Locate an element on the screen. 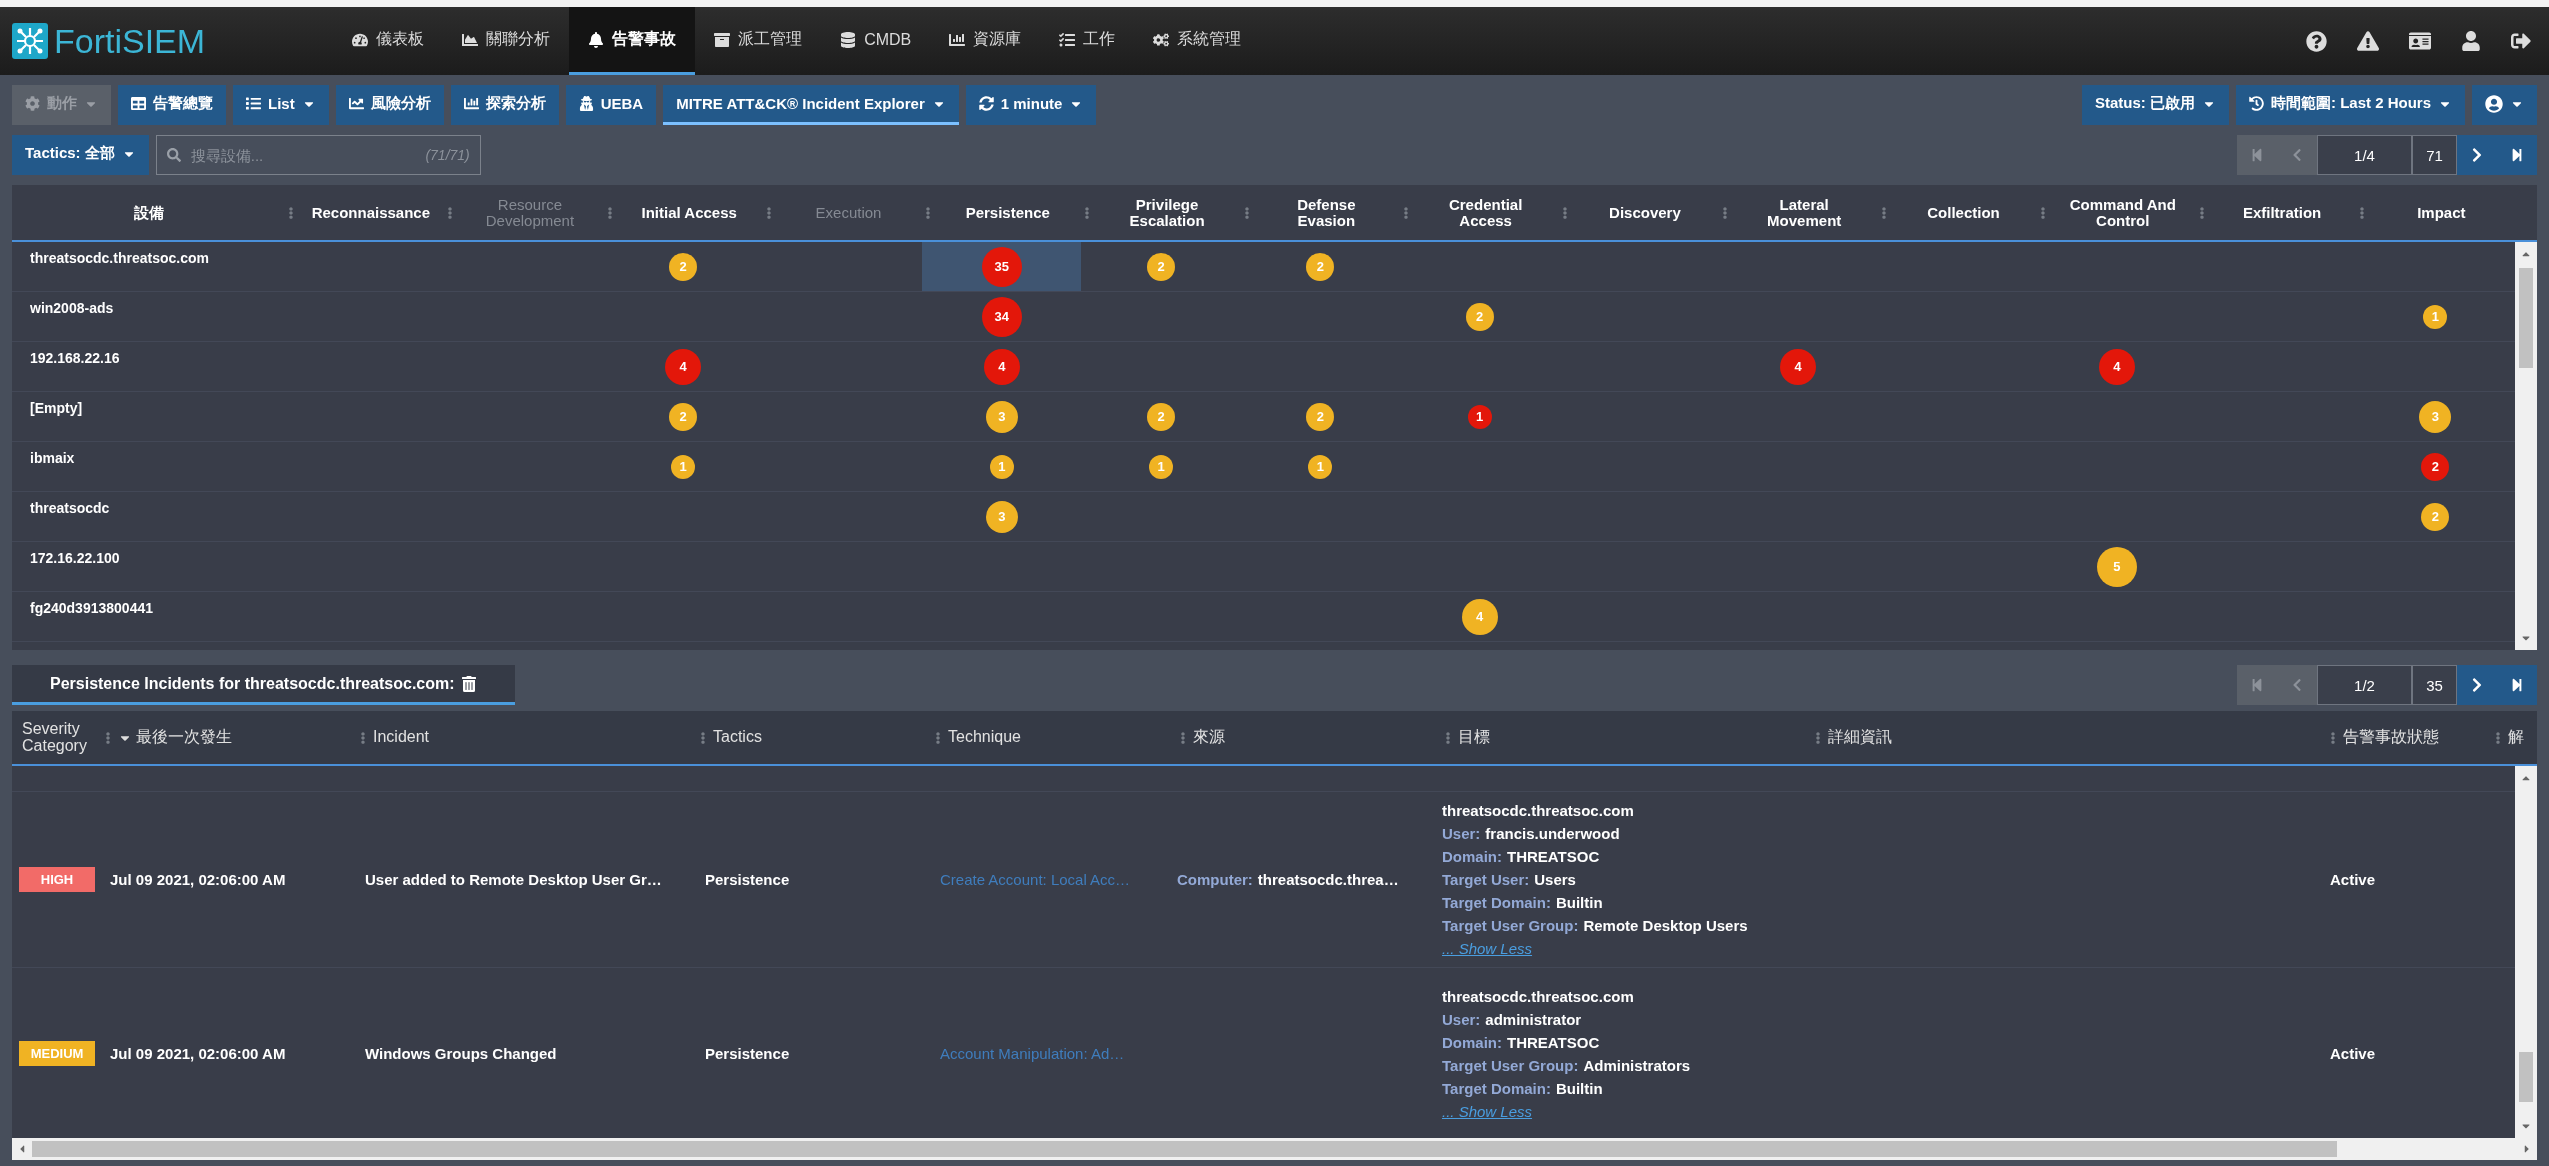 Image resolution: width=2549 pixels, height=1166 pixels. page-field: 1/2 is located at coordinates (2364, 685).